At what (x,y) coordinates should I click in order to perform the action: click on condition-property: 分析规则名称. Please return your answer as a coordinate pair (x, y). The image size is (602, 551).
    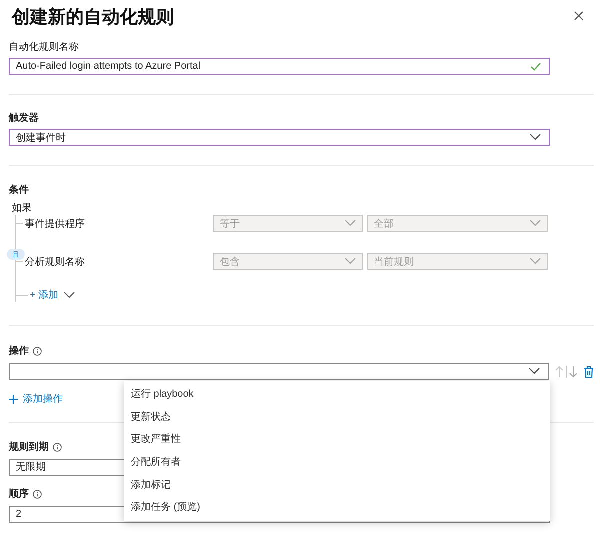
    Looking at the image, I should click on (55, 262).